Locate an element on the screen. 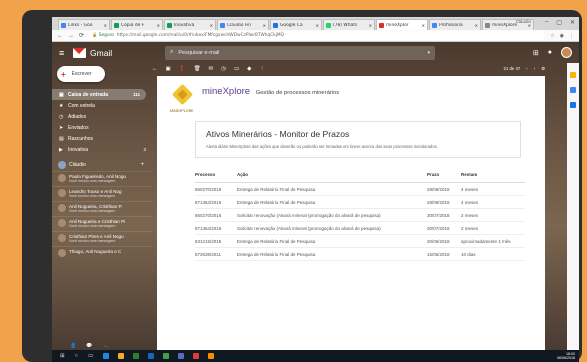  back-icon: ← is located at coordinates (60, 36).